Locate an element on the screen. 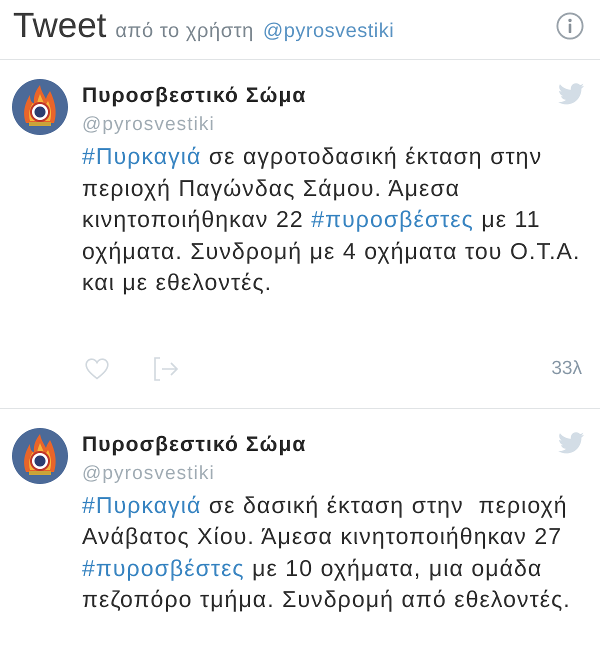  user-handle-link: @pyrosvestiki is located at coordinates (328, 31).